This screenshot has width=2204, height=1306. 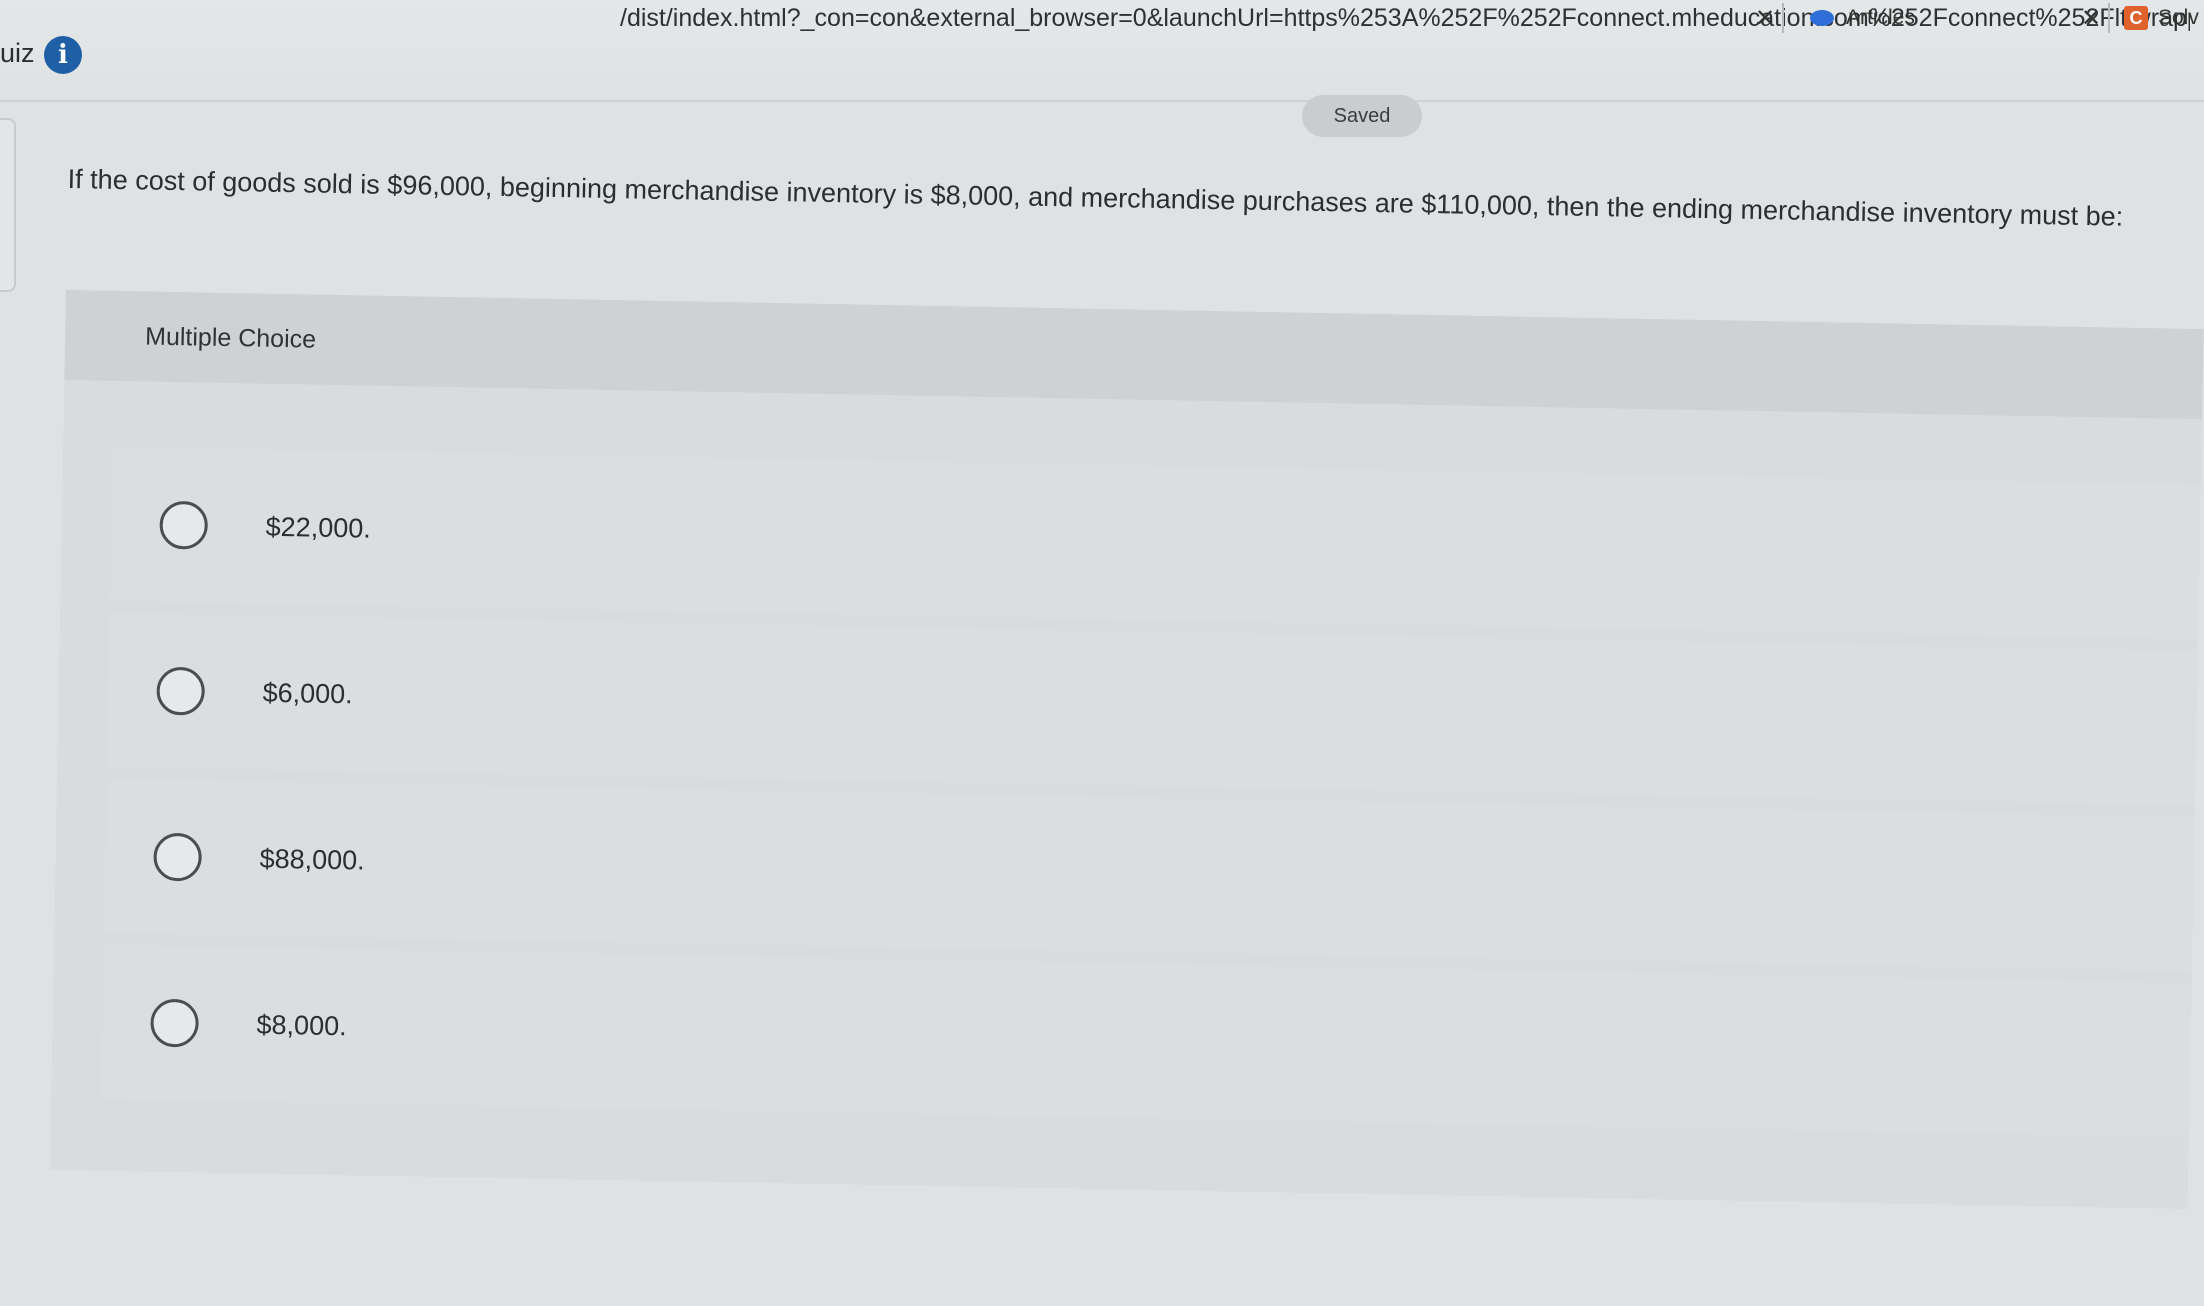 What do you see at coordinates (2157, 18) in the screenshot?
I see `tab-solv: C Solv` at bounding box center [2157, 18].